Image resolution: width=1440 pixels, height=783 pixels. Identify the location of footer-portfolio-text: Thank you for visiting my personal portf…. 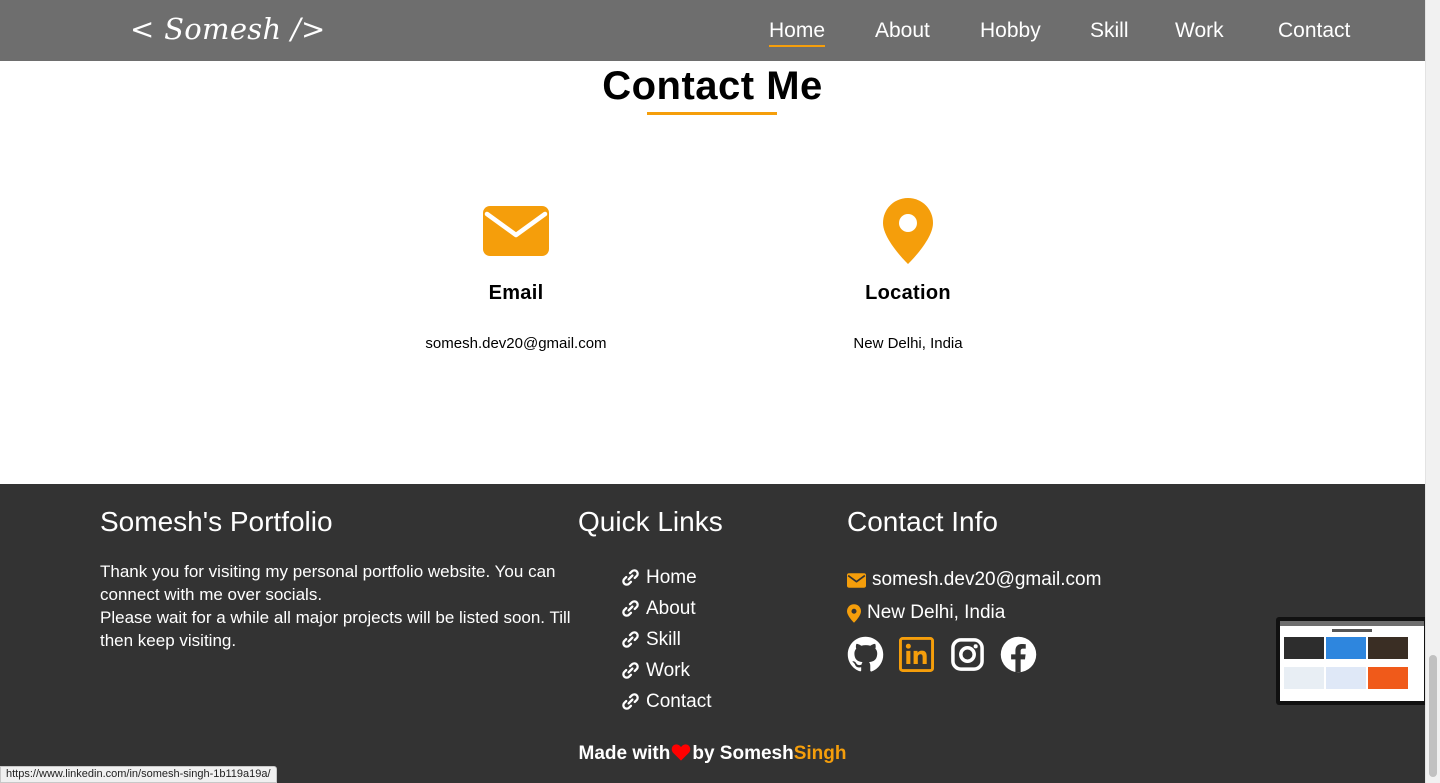
(337, 606).